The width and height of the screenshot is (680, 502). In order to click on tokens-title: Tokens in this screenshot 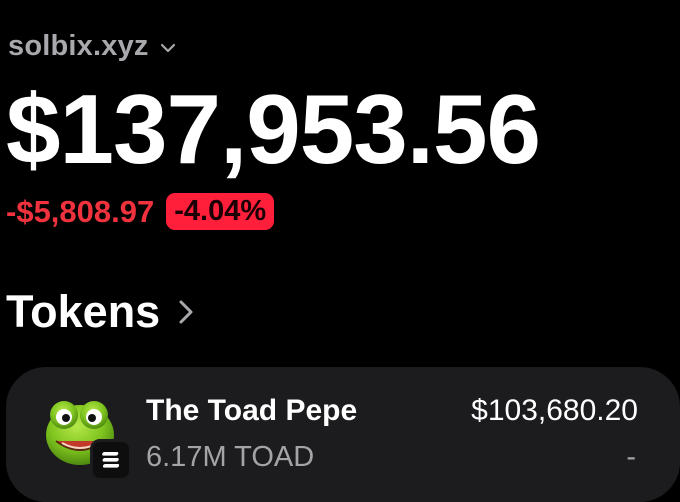, I will do `click(83, 311)`.